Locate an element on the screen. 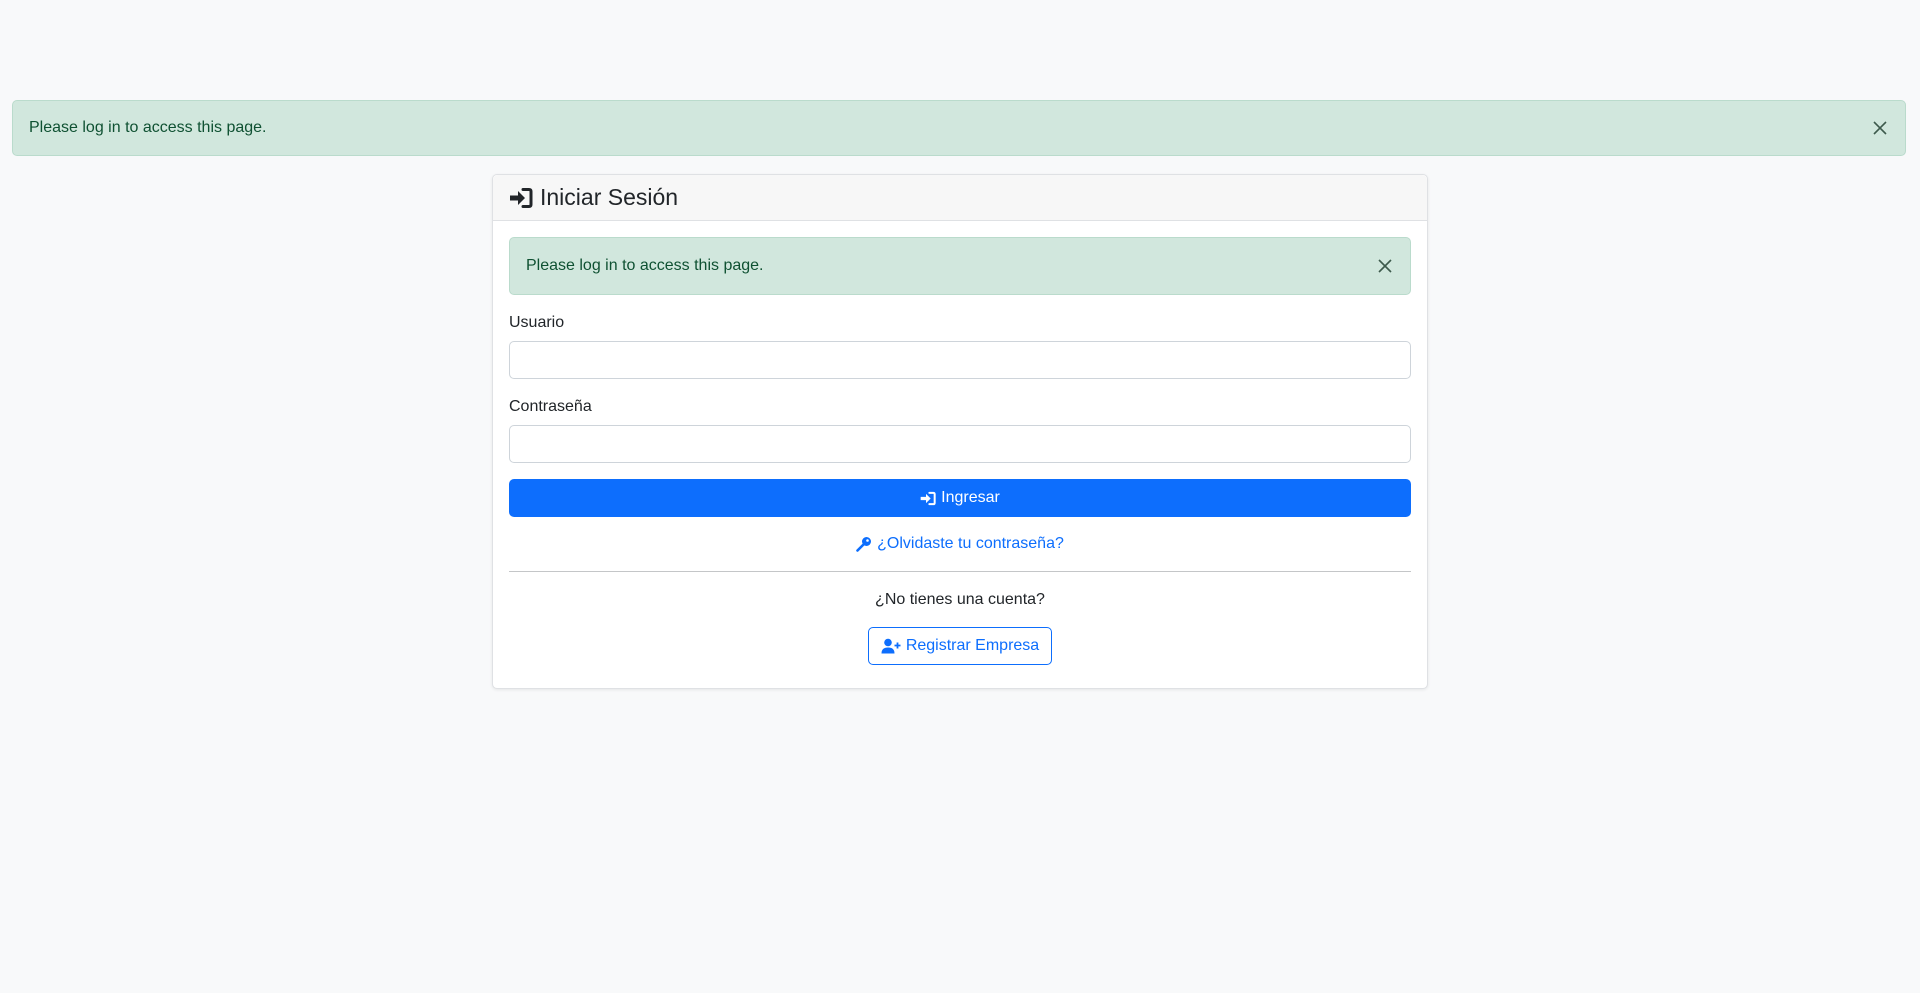  password-label: Contraseña is located at coordinates (550, 406).